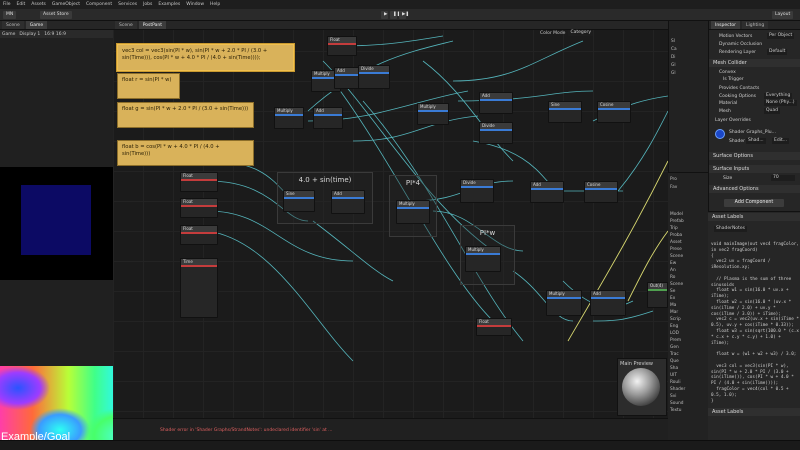  I want to click on project-item: UIT, so click(673, 375).